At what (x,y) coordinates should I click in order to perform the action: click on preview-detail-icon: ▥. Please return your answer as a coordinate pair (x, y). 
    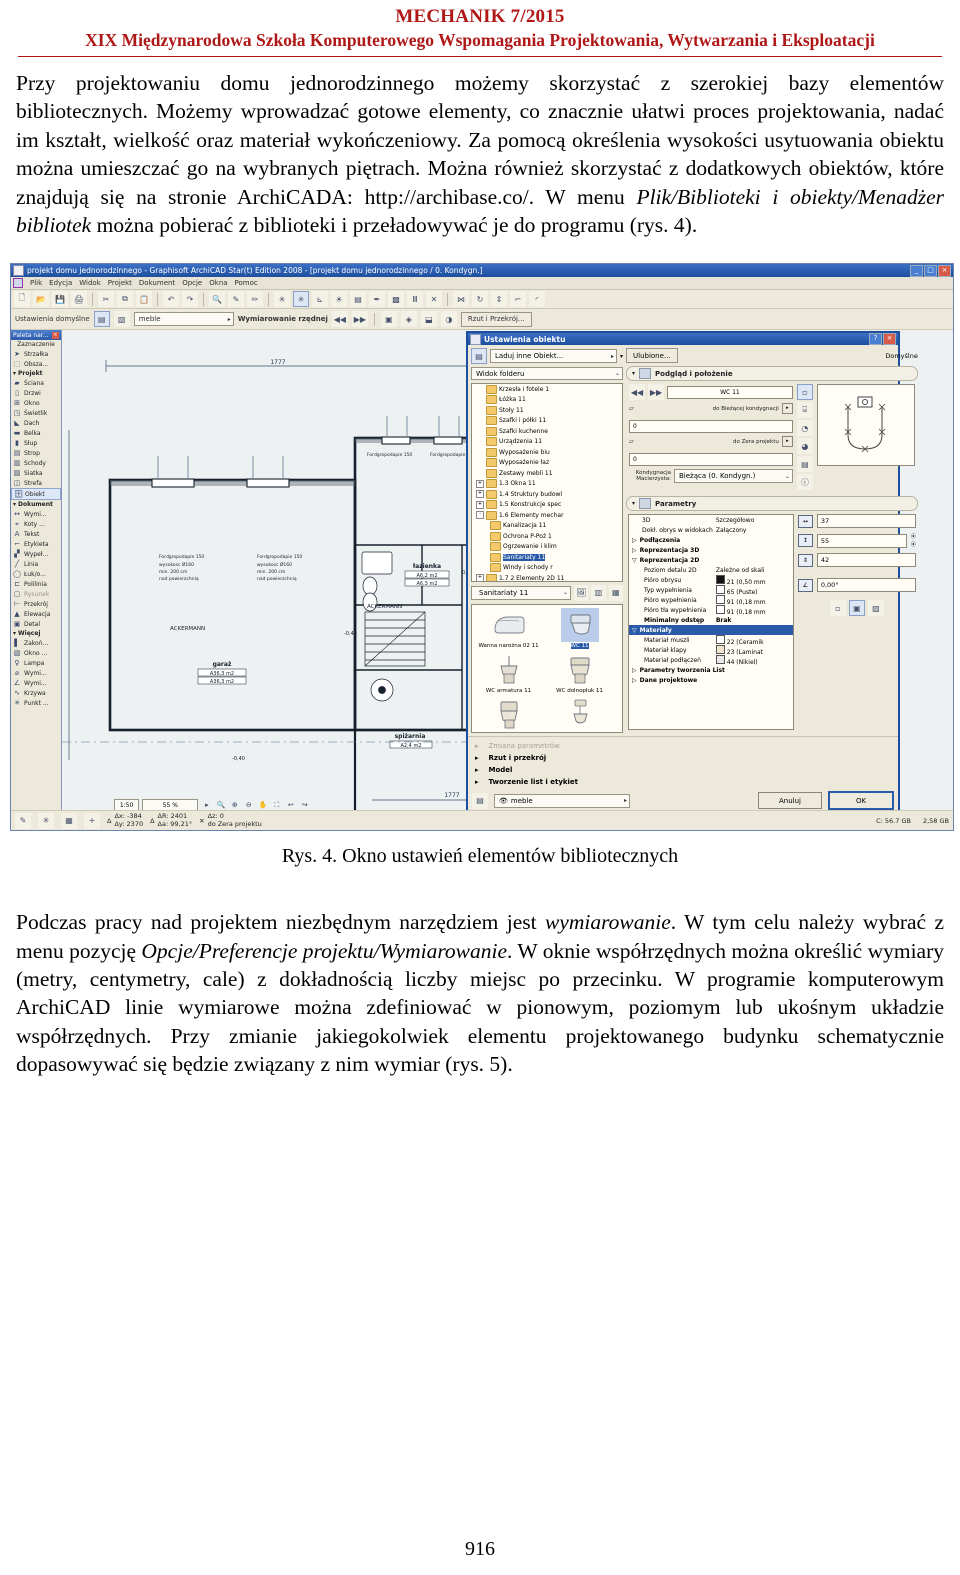
    Looking at the image, I should click on (598, 592).